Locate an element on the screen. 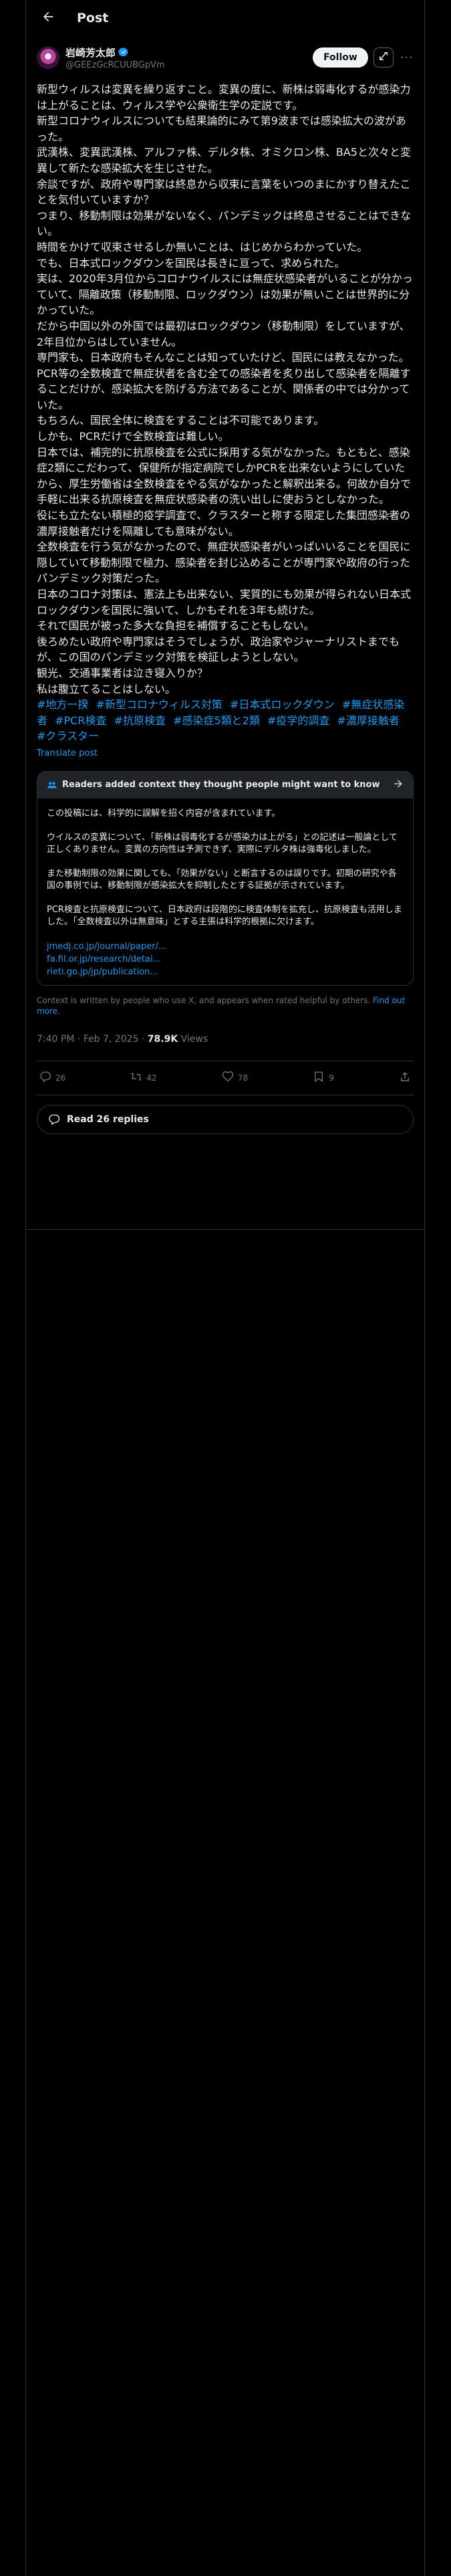 The width and height of the screenshot is (451, 2576). chat-bubble-icon is located at coordinates (54, 1119).